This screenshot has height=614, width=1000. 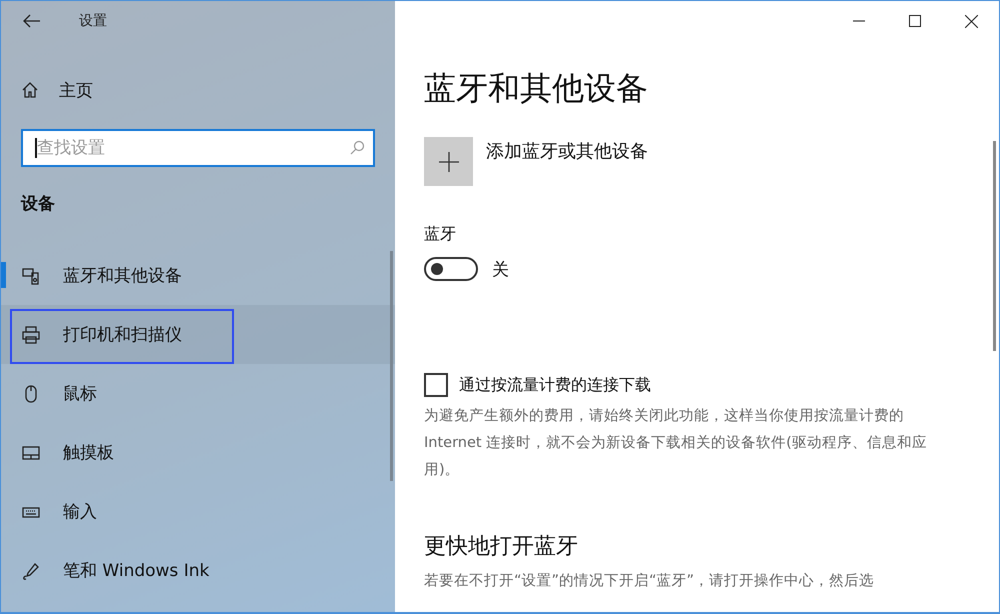 I want to click on add-device-button, so click(x=448, y=161).